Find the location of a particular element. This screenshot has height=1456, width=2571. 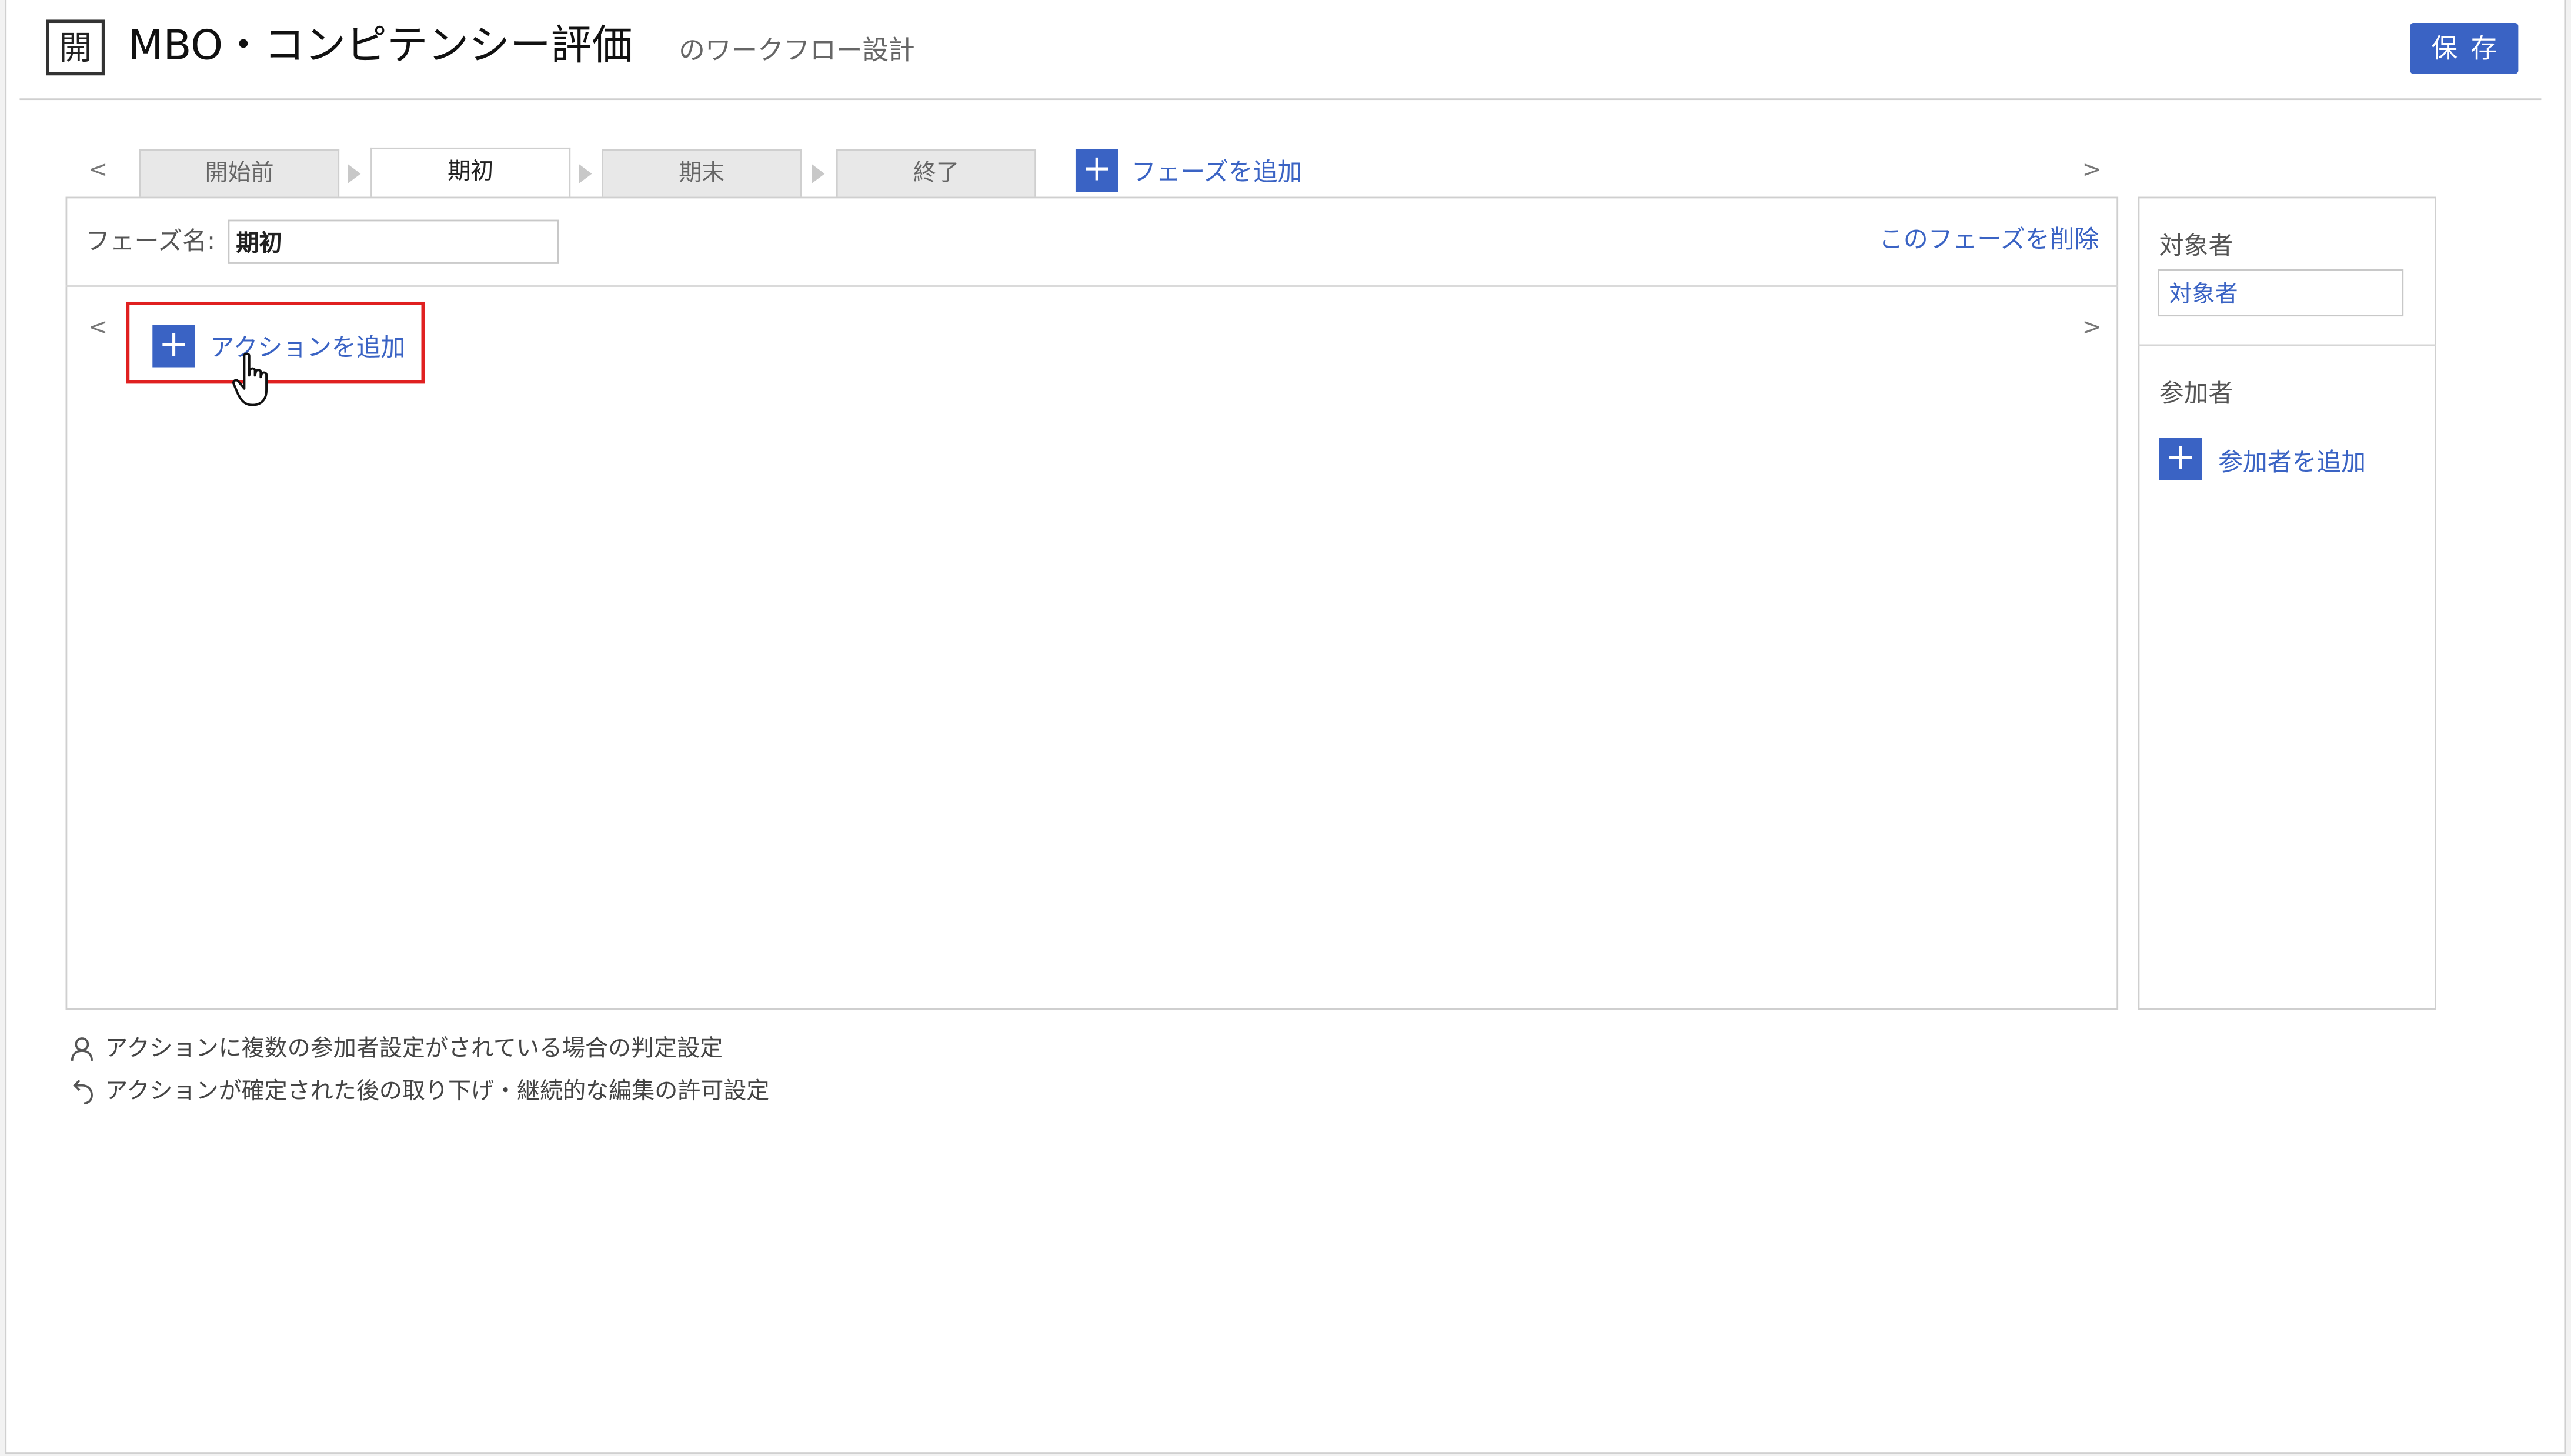

footnote-withdraw-setting: アクションが確定された後の取り下げ・継続的な編集の許可設定 is located at coordinates (437, 1092).